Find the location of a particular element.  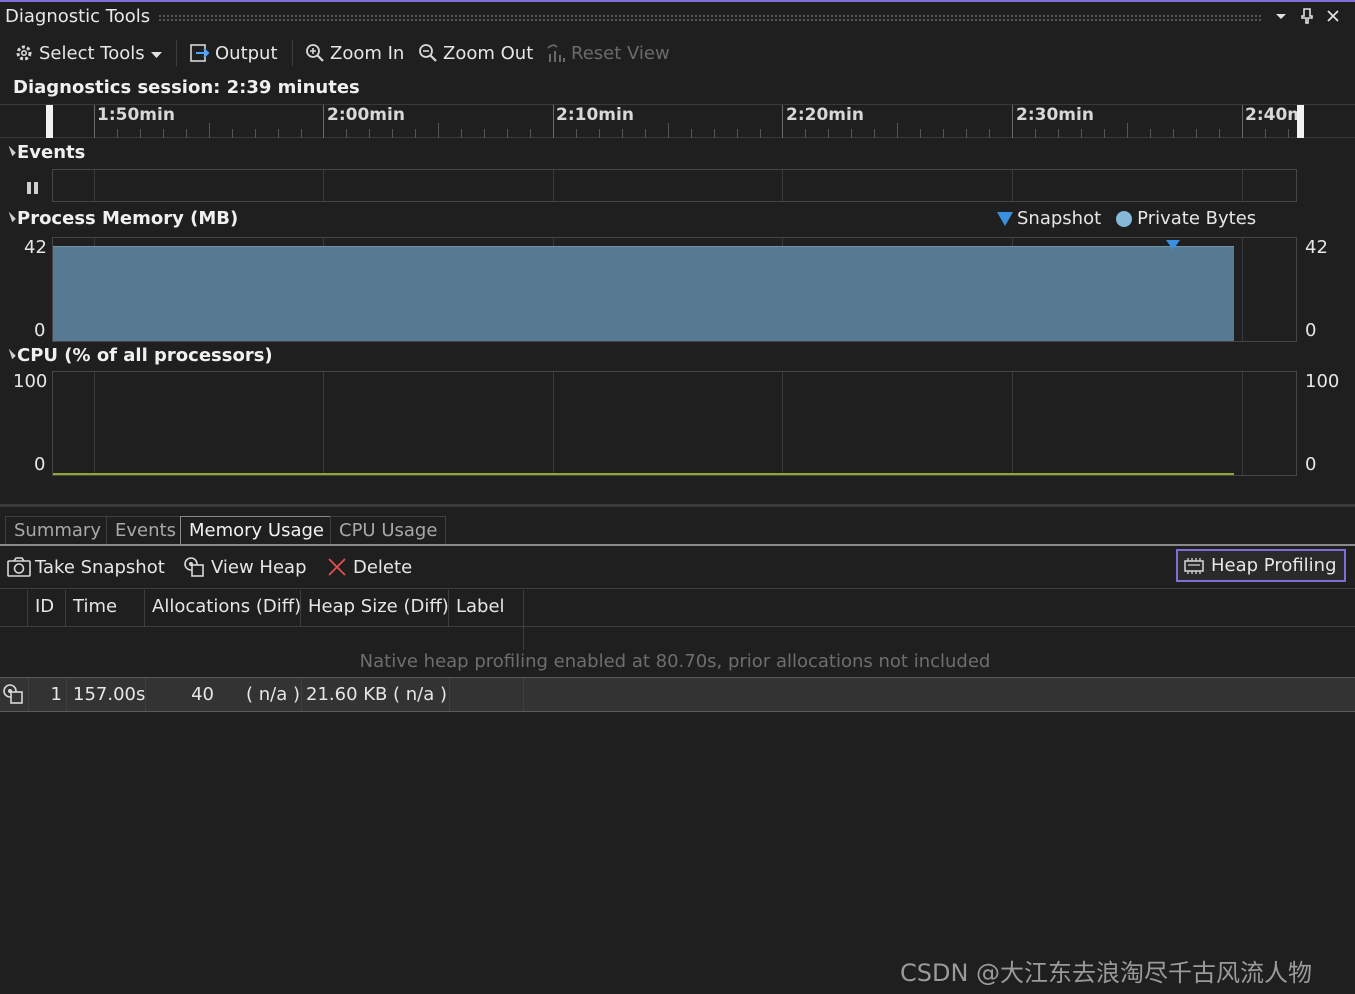

memory-chart is located at coordinates (674, 289).